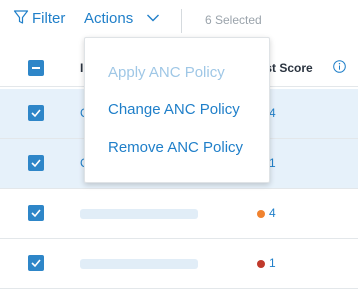 This screenshot has height=293, width=358. What do you see at coordinates (108, 19) in the screenshot?
I see `actions-button: Actions` at bounding box center [108, 19].